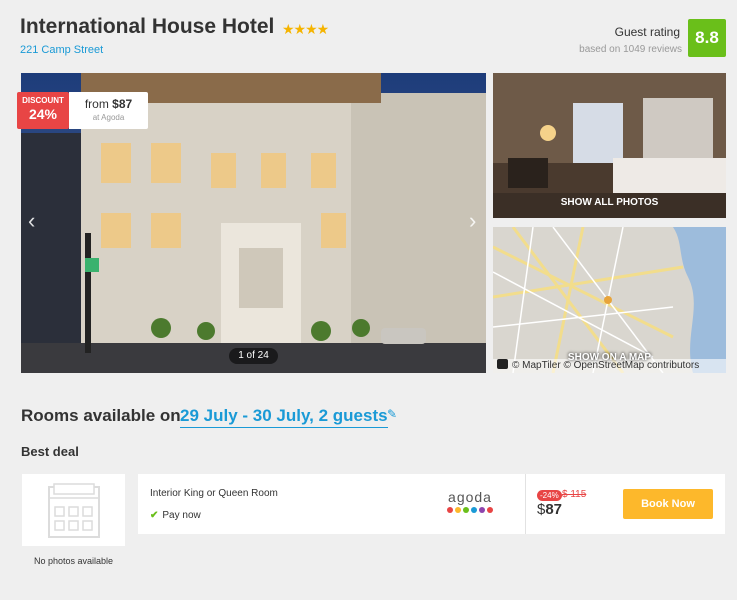 Image resolution: width=737 pixels, height=600 pixels. I want to click on payment-option: ✔ Pay now, so click(175, 515).